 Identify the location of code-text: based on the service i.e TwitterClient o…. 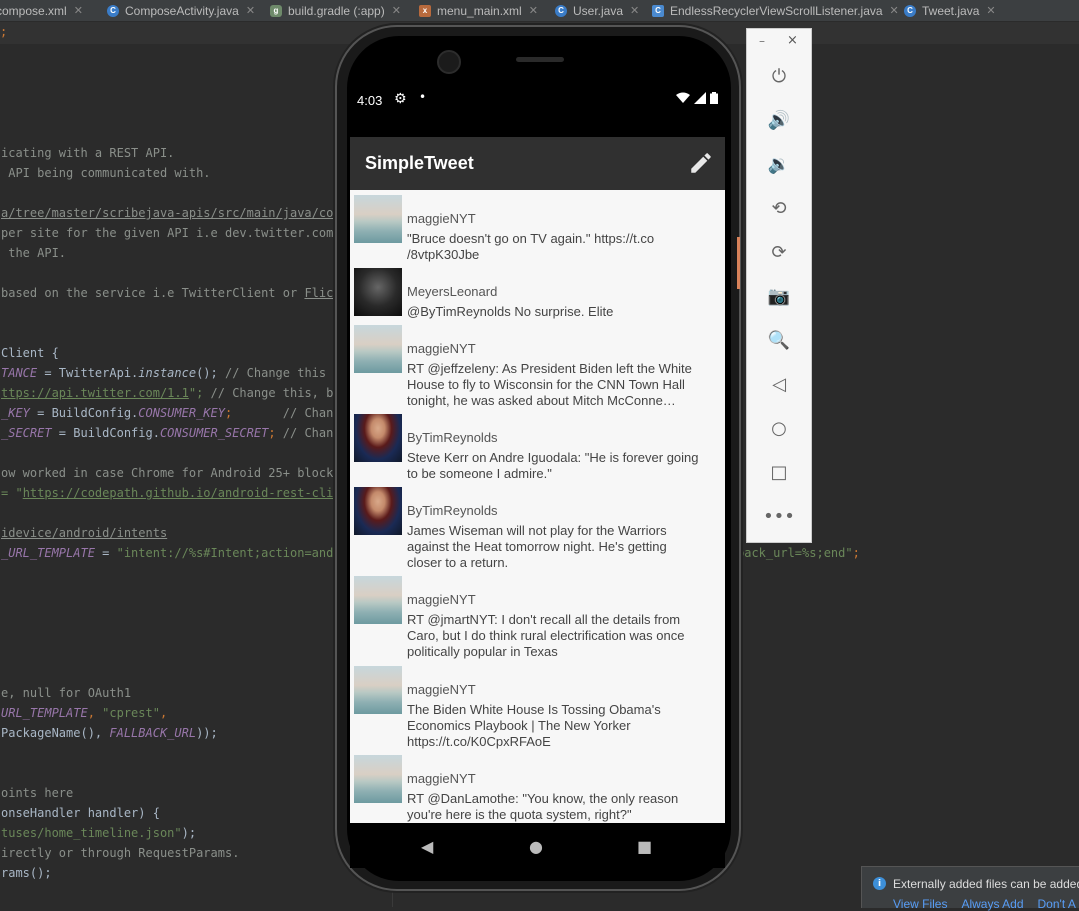
(153, 293).